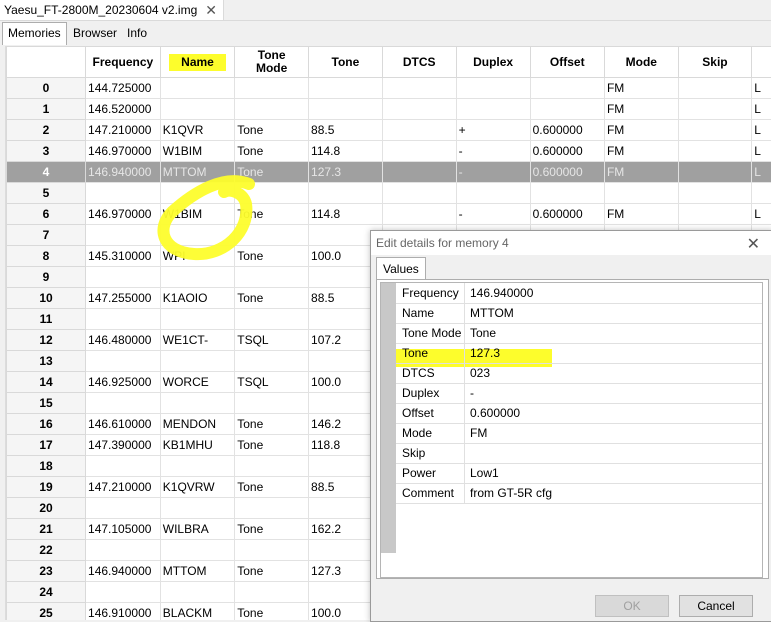 The image size is (771, 622). What do you see at coordinates (761, 193) in the screenshot?
I see `cell-power` at bounding box center [761, 193].